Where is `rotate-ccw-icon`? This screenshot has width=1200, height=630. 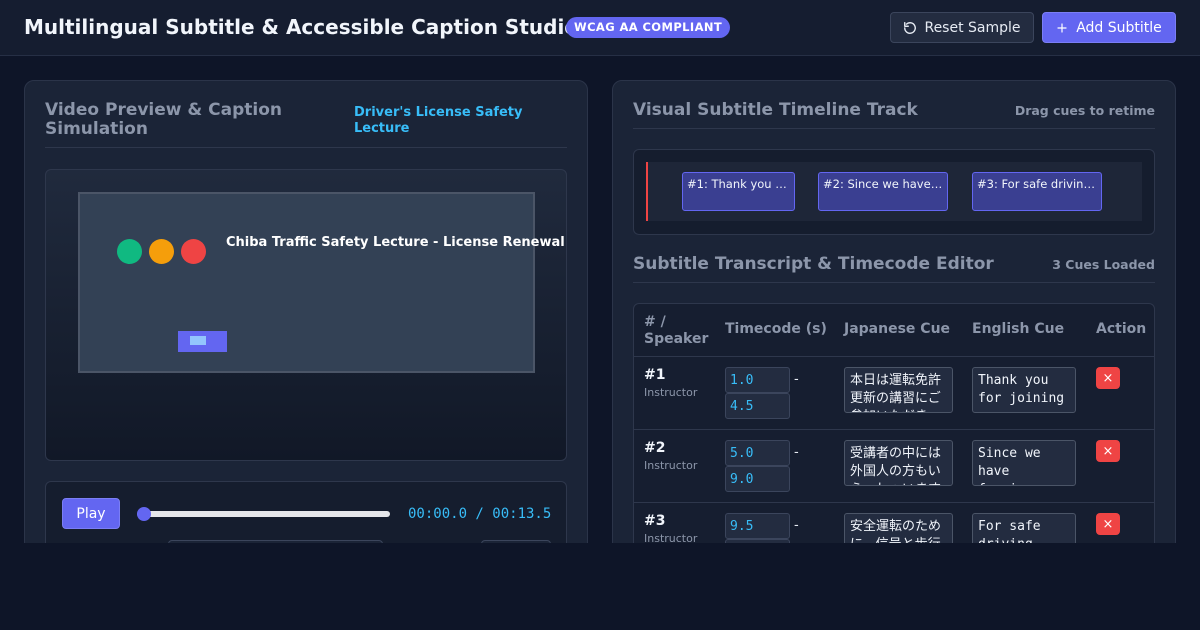
rotate-ccw-icon is located at coordinates (910, 27).